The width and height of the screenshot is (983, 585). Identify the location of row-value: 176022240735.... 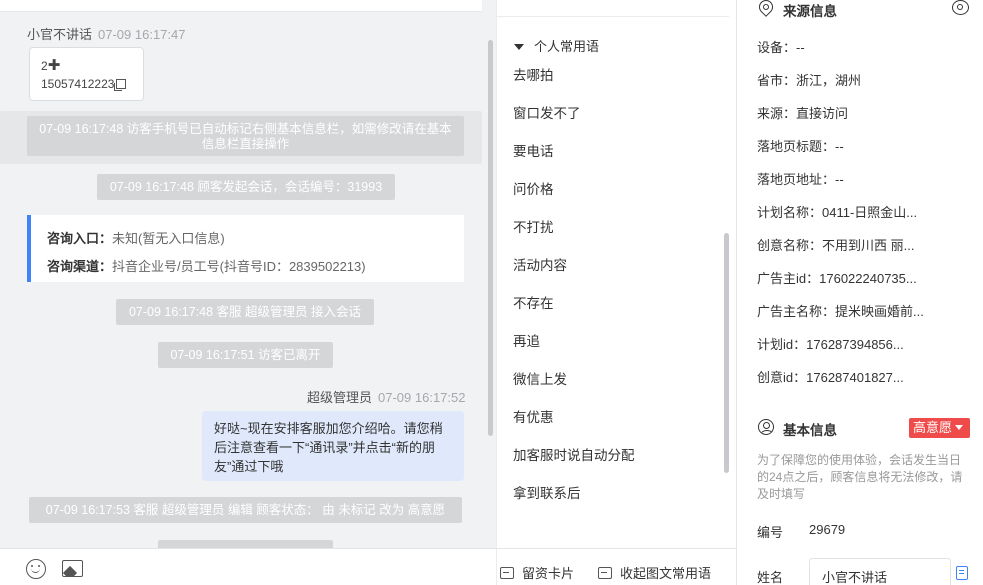
(868, 278).